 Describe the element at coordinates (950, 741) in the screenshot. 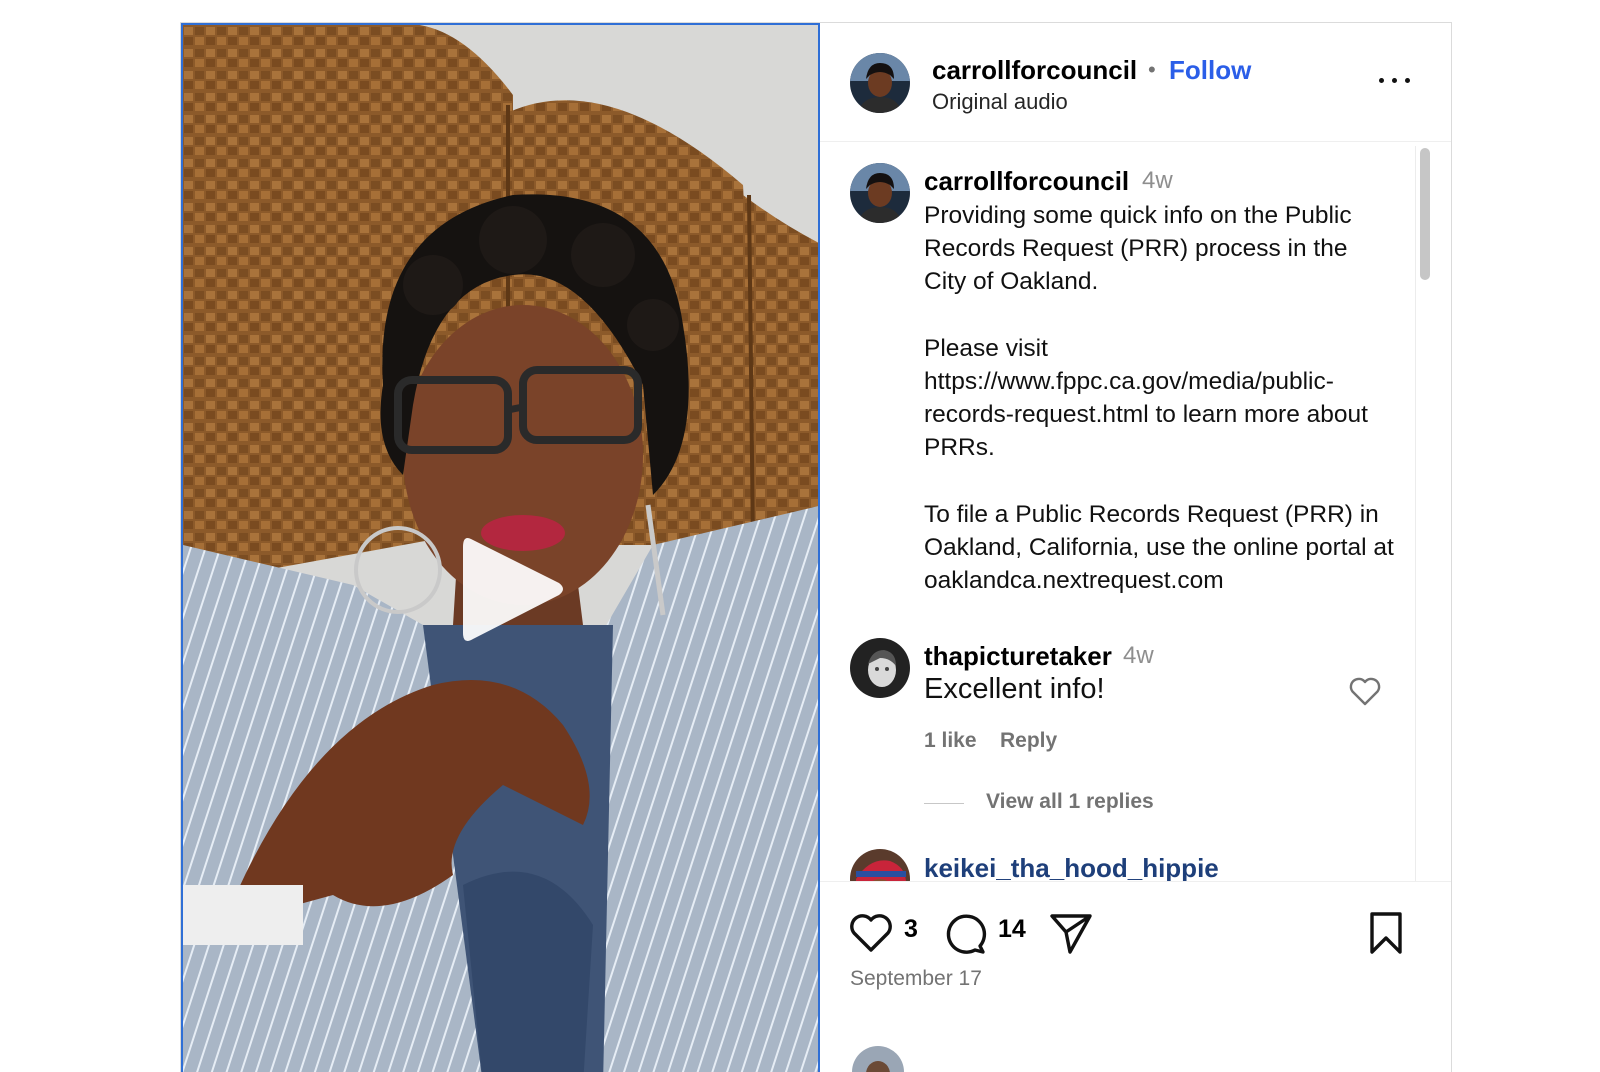

I see `comment-like-count: 1 like` at that location.